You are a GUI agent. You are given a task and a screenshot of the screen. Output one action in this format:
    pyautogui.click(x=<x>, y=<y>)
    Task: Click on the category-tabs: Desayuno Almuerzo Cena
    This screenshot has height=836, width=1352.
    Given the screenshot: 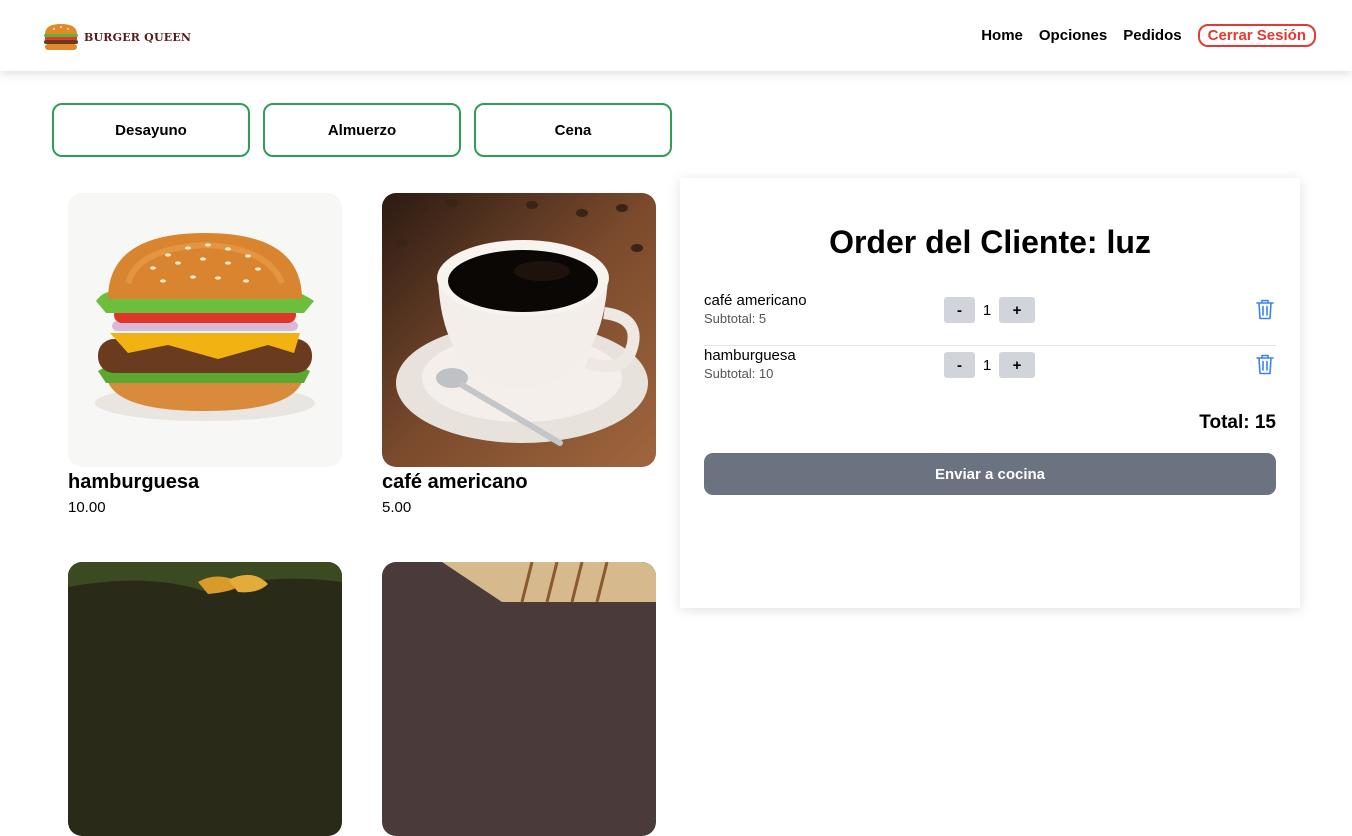 What is the action you would take?
    pyautogui.click(x=362, y=130)
    